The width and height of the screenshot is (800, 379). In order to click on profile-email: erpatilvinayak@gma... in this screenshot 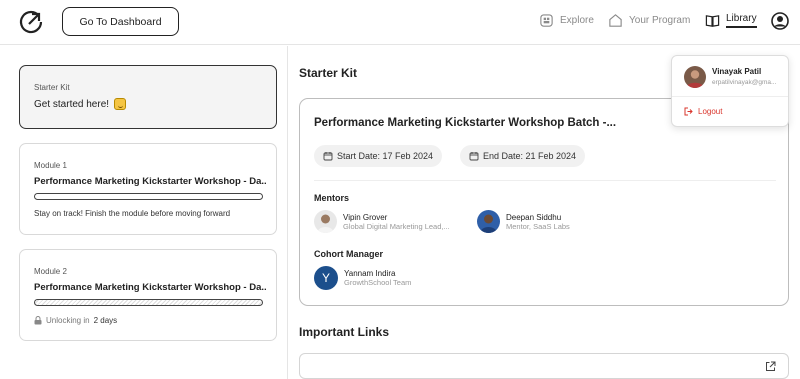, I will do `click(744, 82)`.